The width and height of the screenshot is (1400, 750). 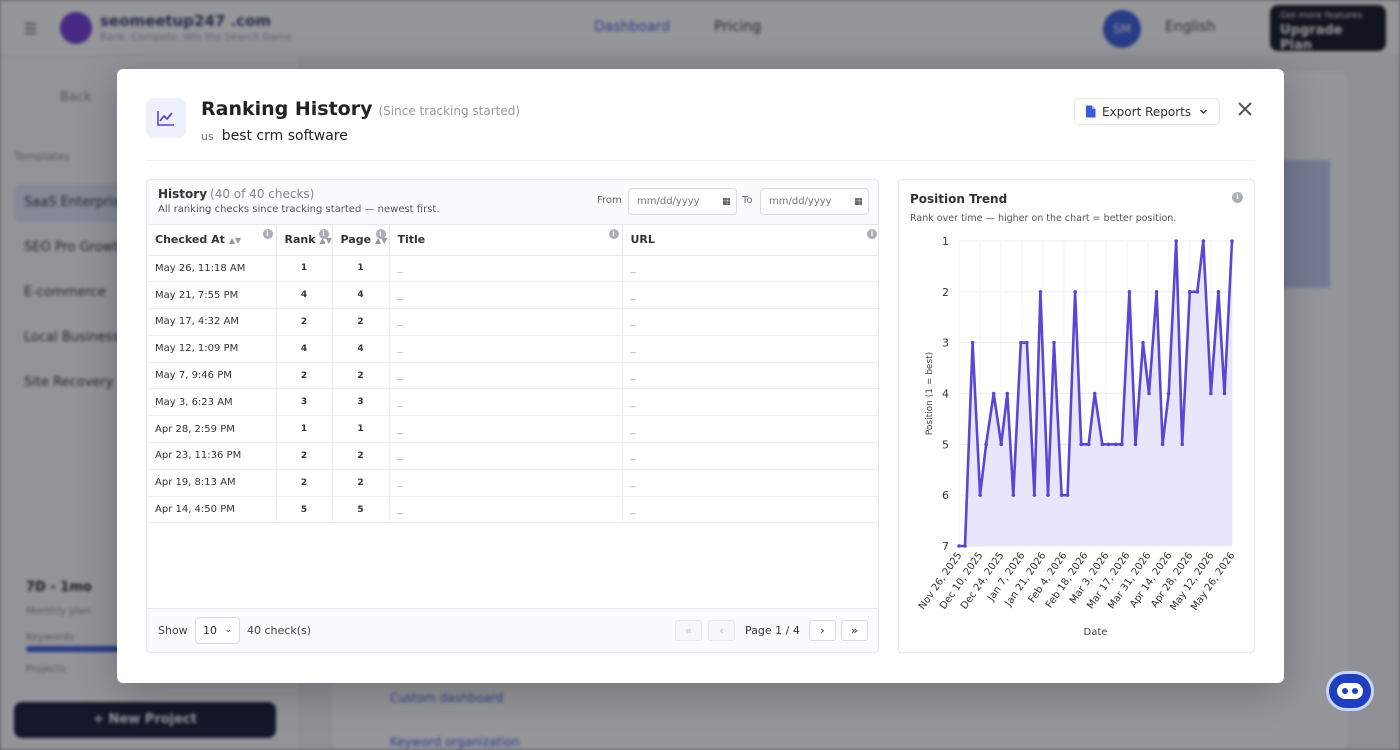 I want to click on chevron-down-icon: ⌄, so click(x=228, y=630).